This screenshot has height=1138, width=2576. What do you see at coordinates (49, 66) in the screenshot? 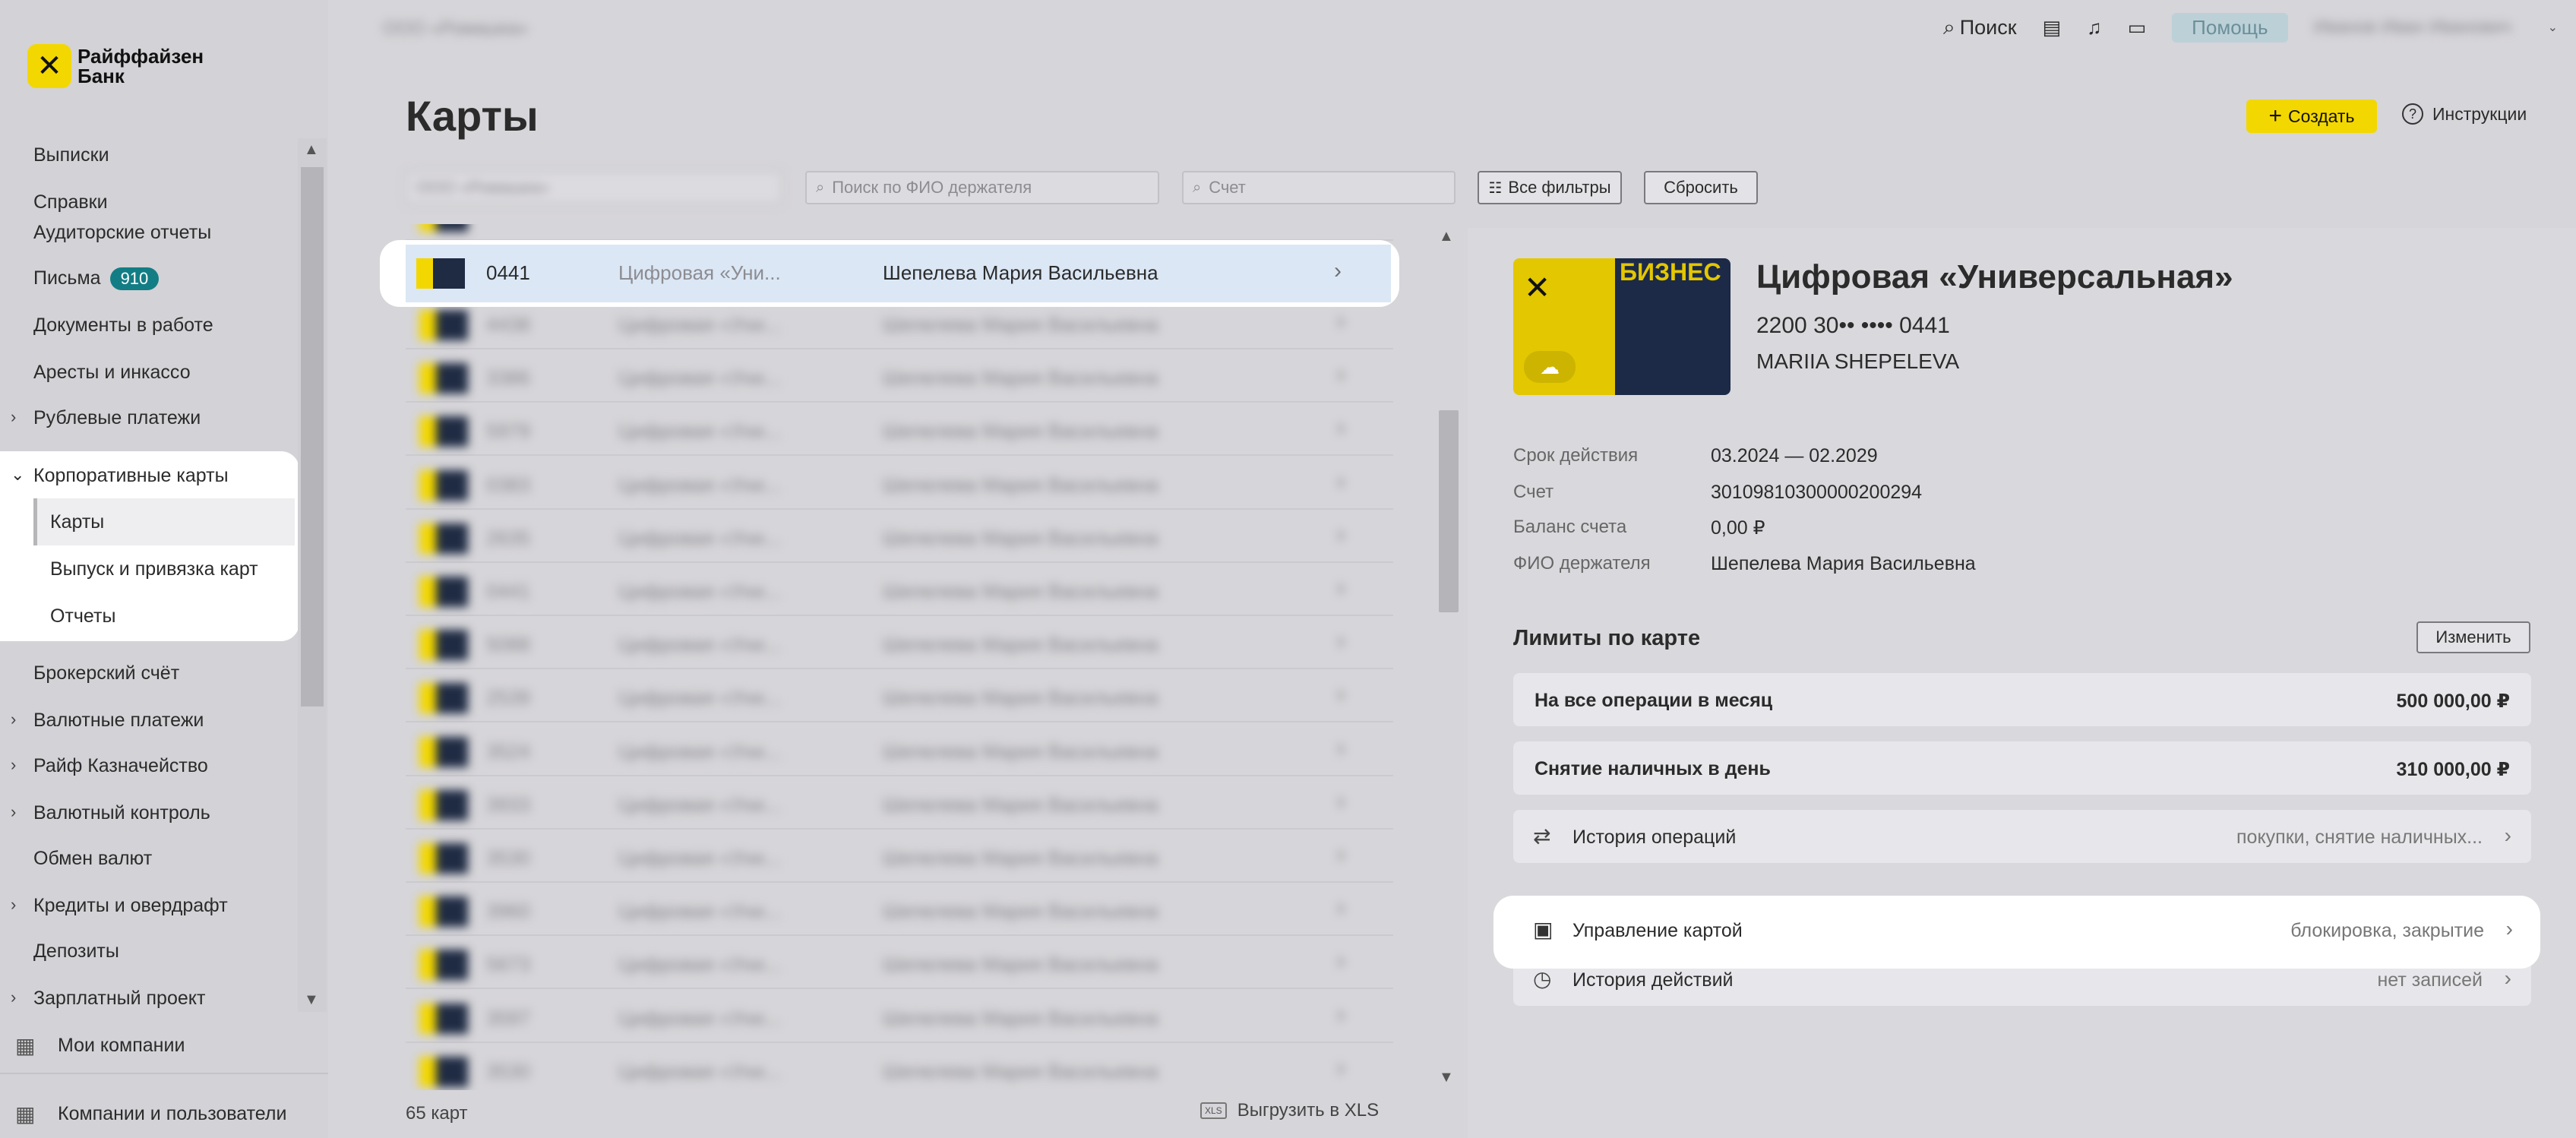
I see `raiffeisen-logo-icon: ✕` at bounding box center [49, 66].